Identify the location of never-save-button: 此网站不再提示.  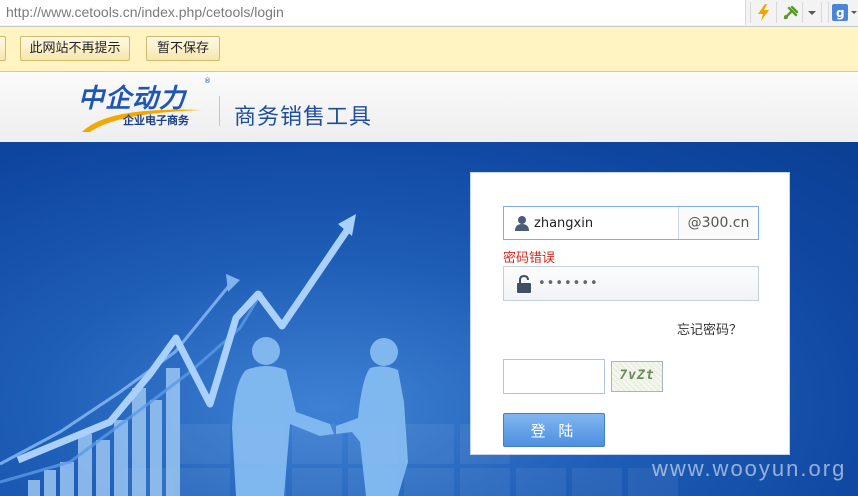
(75, 48).